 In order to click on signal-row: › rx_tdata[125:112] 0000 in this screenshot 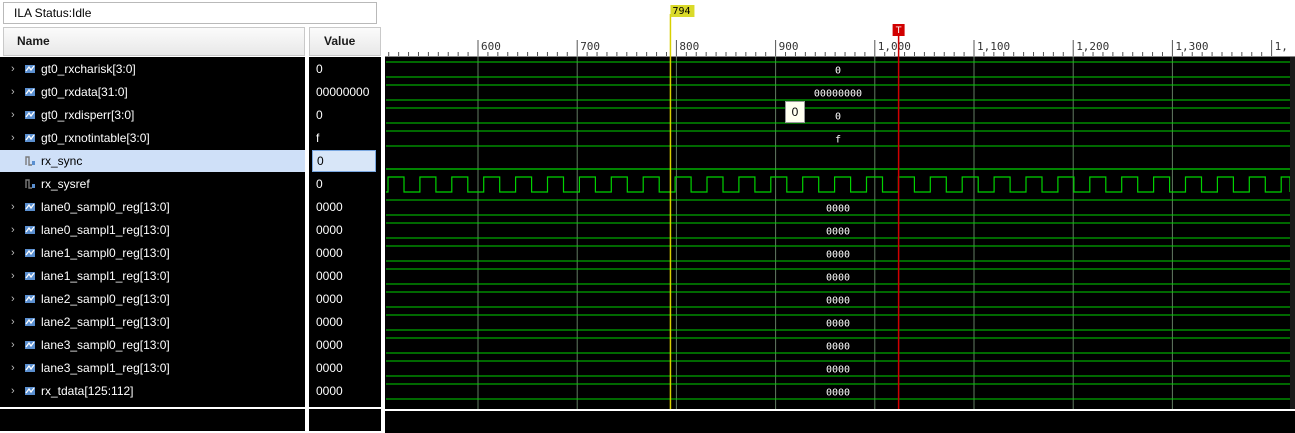, I will do `click(191, 391)`.